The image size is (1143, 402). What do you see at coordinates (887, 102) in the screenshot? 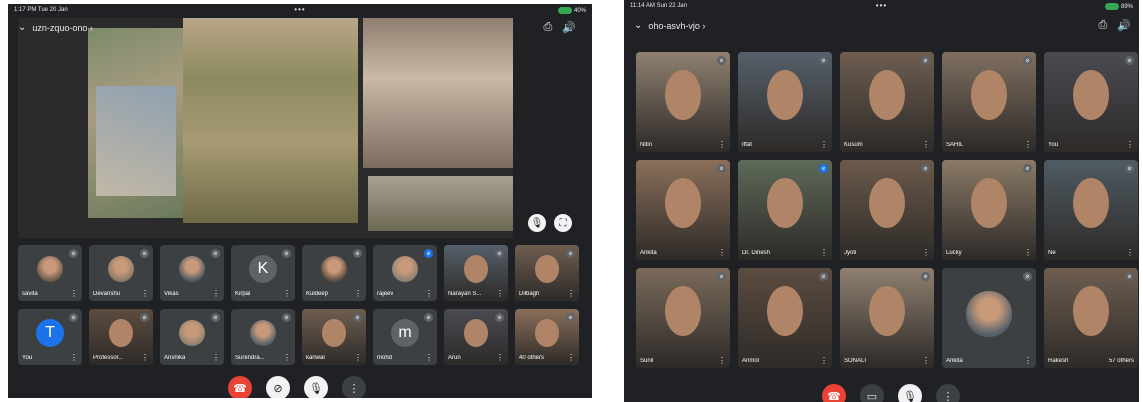
I see `participant-tile: ⊘ Kusum ⋮` at bounding box center [887, 102].